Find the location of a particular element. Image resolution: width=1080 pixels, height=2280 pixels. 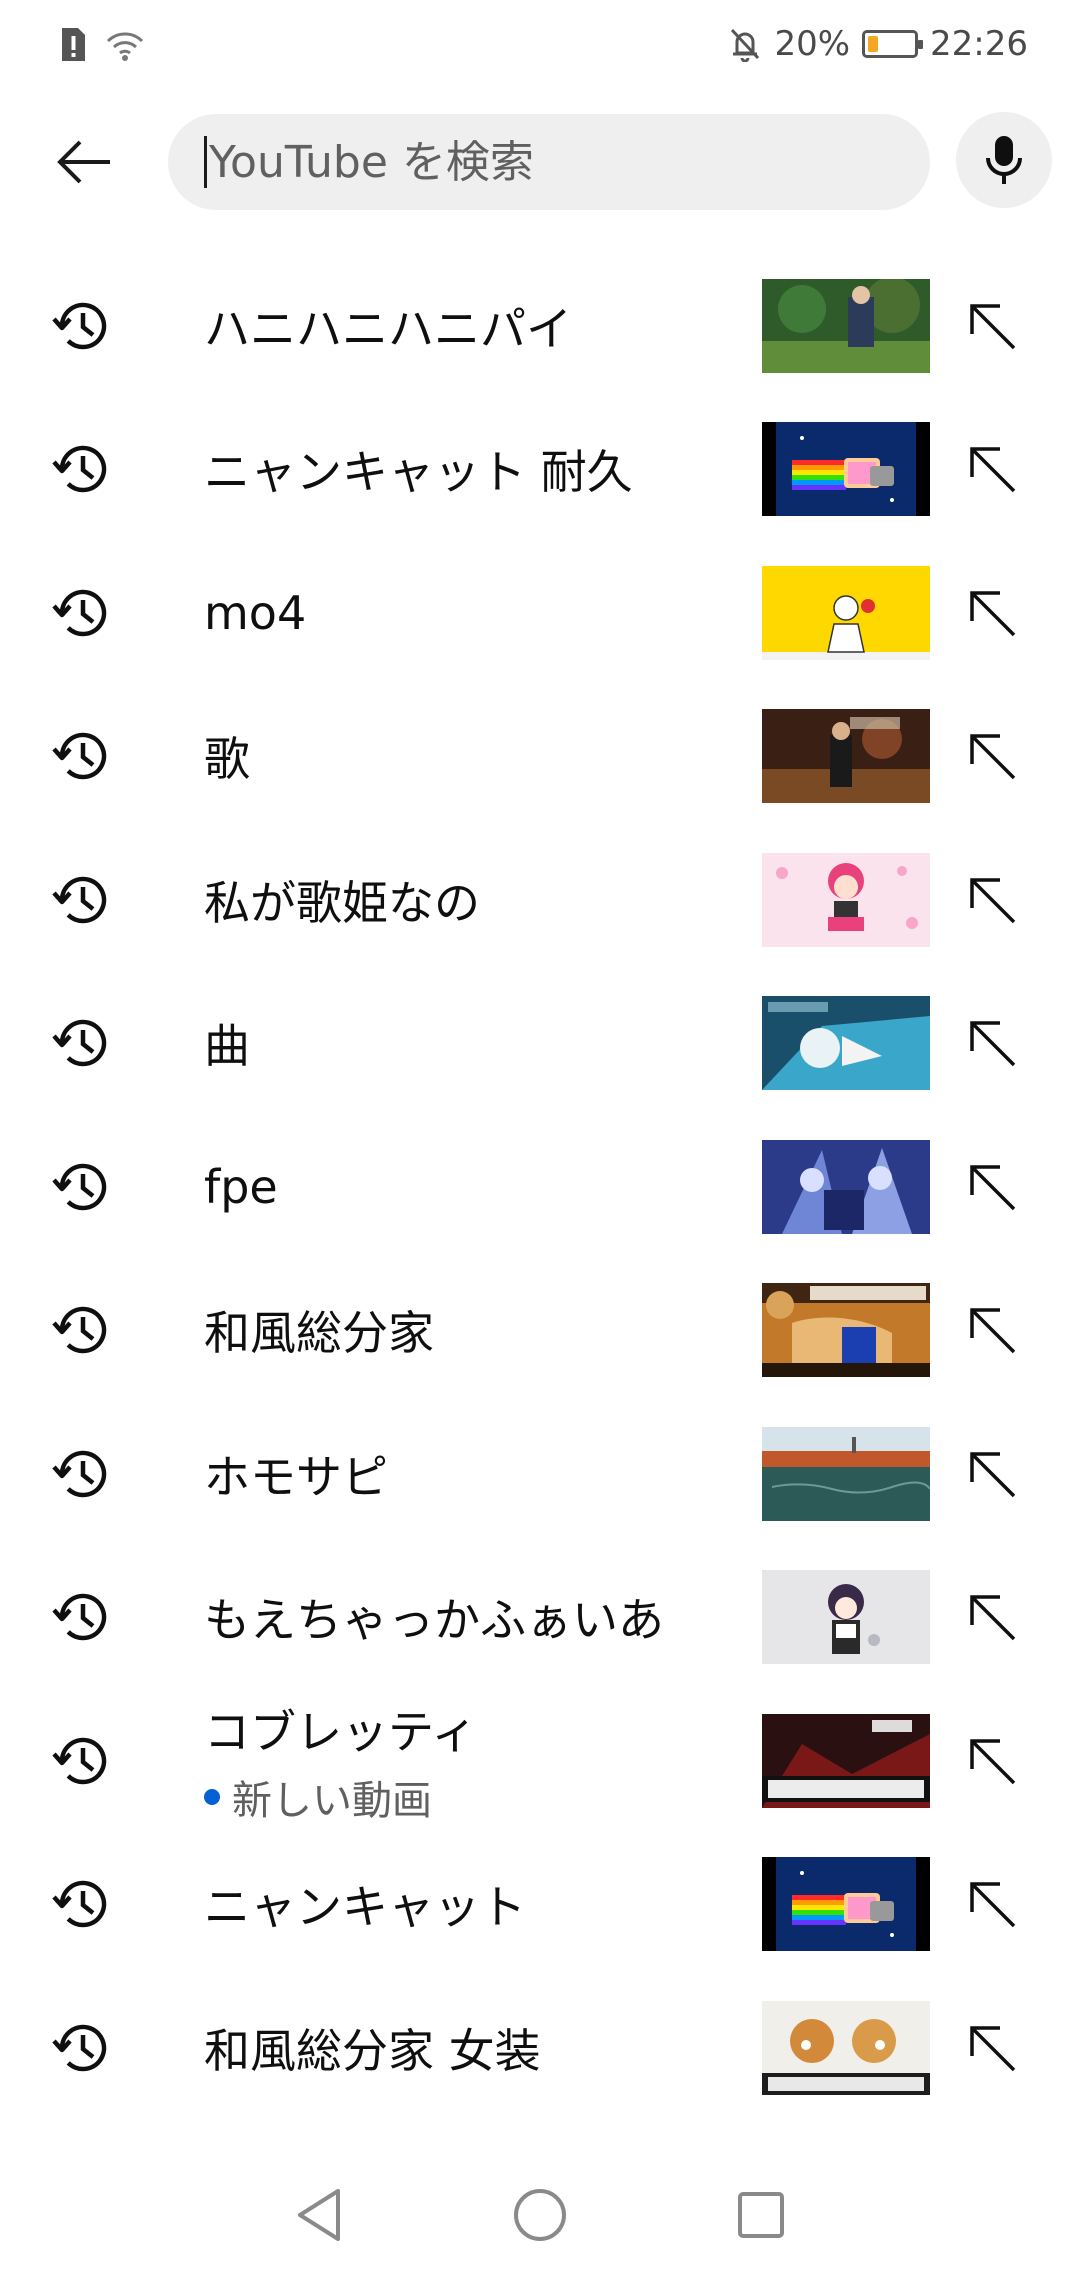

system-nav-bar is located at coordinates (540, 2215).